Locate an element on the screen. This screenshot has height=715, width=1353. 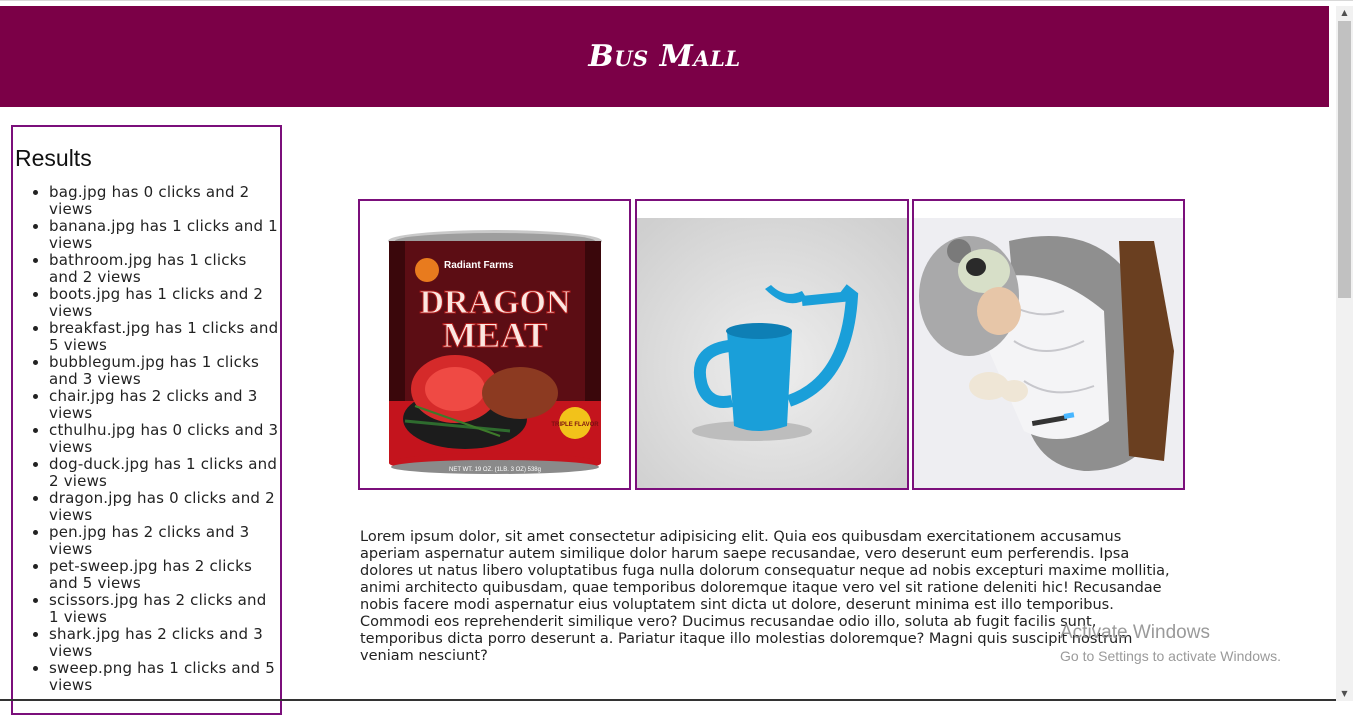
results-heading: Results is located at coordinates (53, 158).